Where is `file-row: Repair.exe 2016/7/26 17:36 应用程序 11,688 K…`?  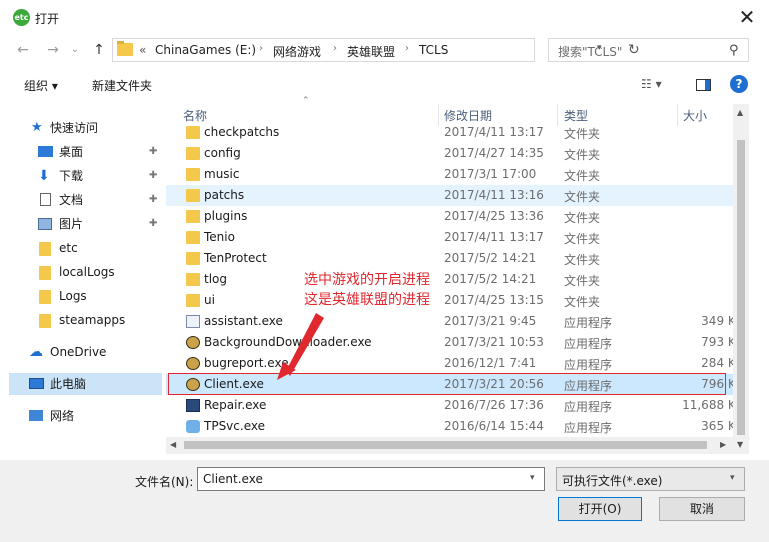 file-row: Repair.exe 2016/7/26 17:36 应用程序 11,688 K… is located at coordinates (455, 405).